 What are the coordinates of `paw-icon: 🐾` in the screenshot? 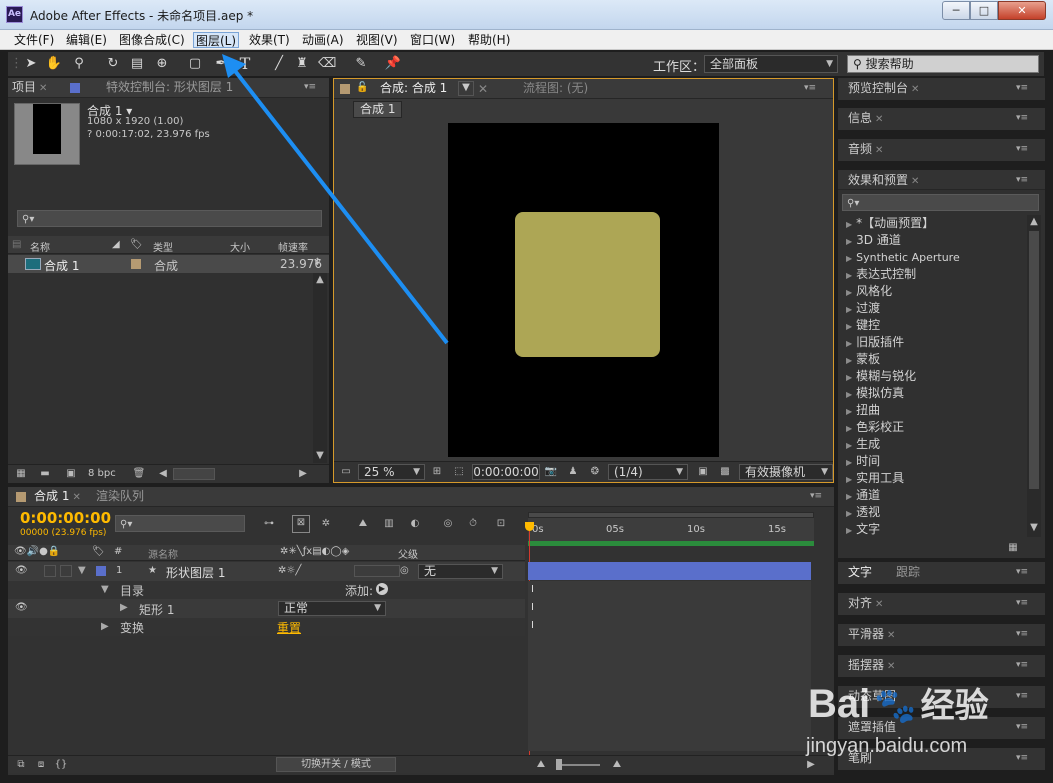 It's located at (895, 706).